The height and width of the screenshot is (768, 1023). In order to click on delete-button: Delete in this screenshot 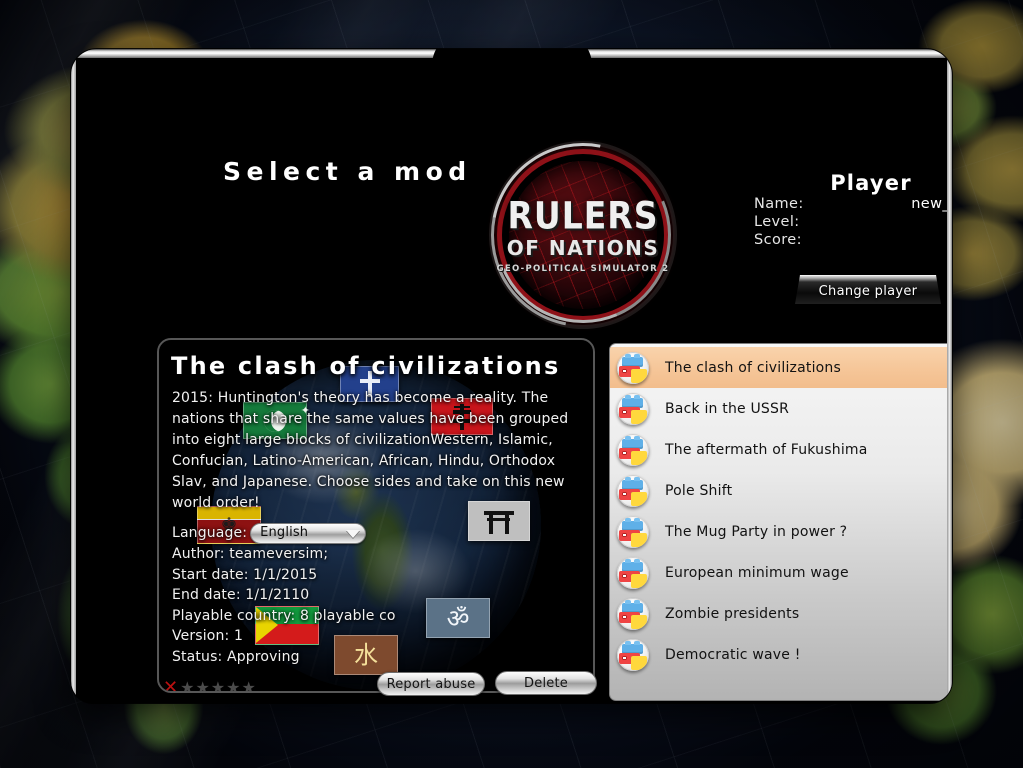, I will do `click(546, 683)`.